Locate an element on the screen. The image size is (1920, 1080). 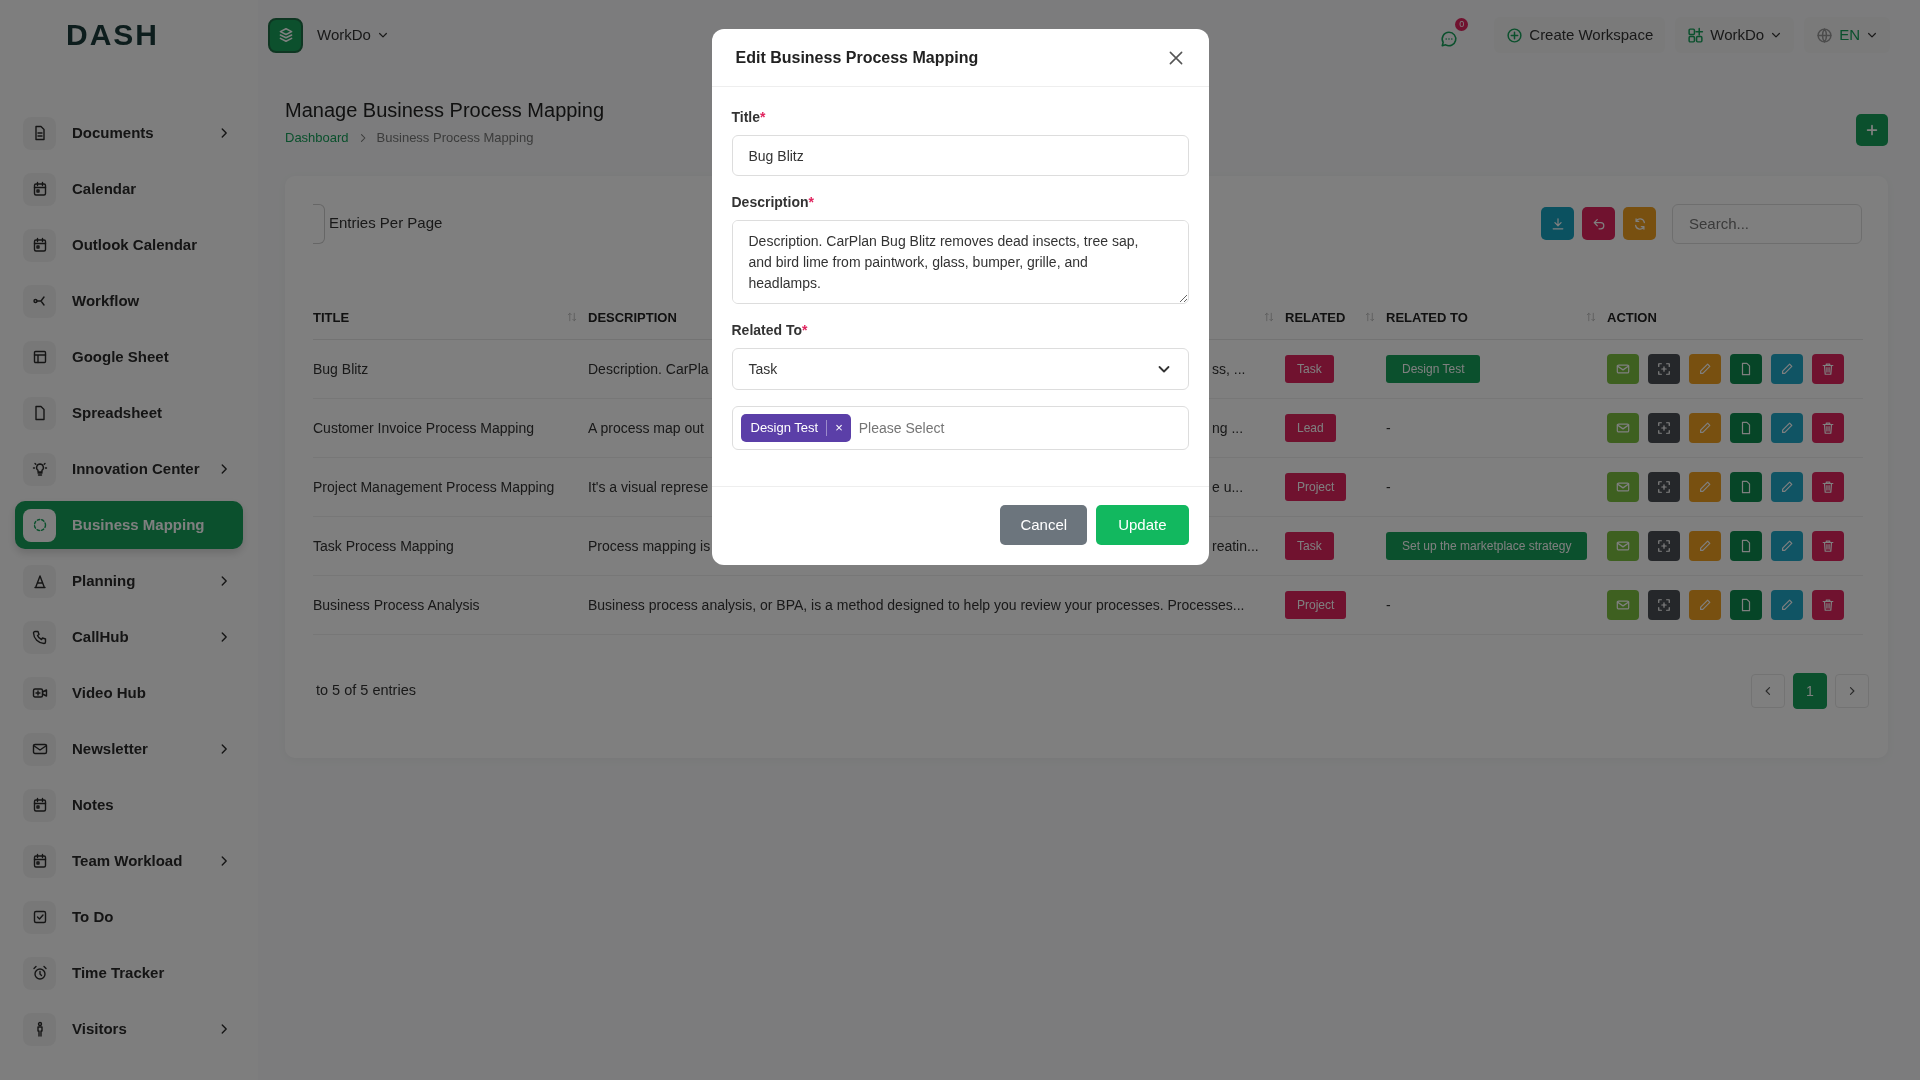
page-button: 1 is located at coordinates (1810, 691).